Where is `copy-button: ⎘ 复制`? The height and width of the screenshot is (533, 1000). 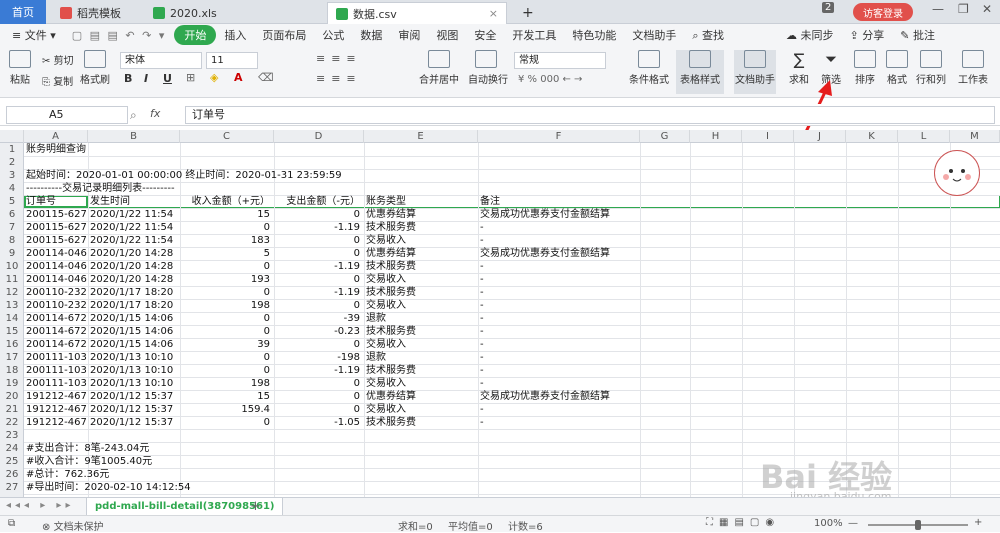
copy-button: ⎘ 复制 is located at coordinates (57, 80).